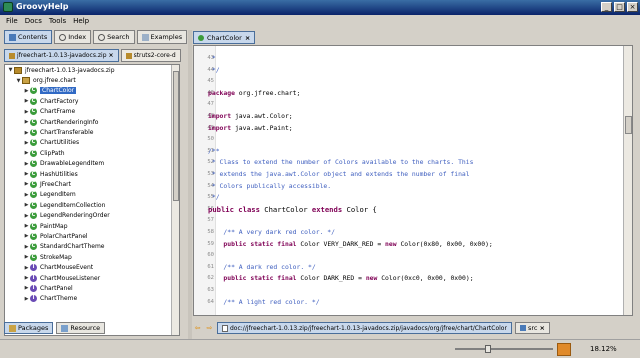  What do you see at coordinates (92, 143) in the screenshot?
I see `tree-item: ▶ C ChartUtilities` at bounding box center [92, 143].